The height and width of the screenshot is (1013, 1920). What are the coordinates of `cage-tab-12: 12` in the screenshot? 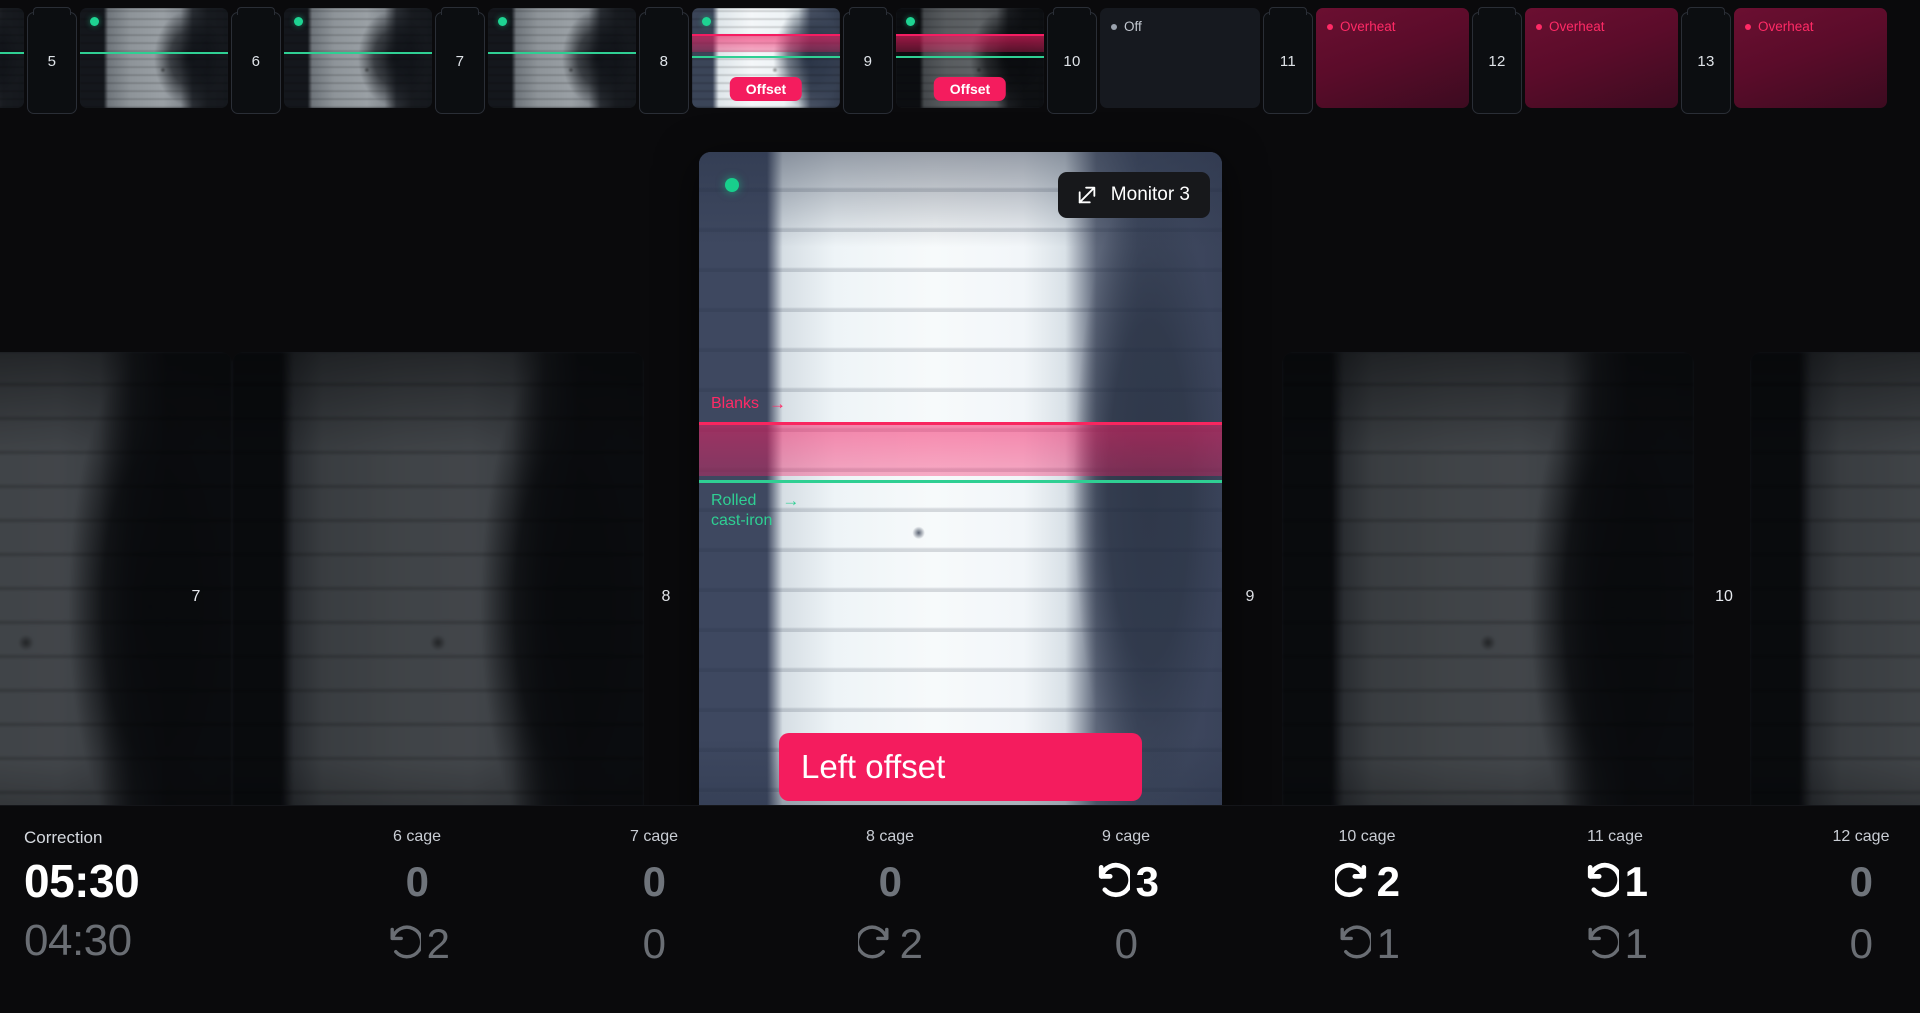 It's located at (1497, 61).